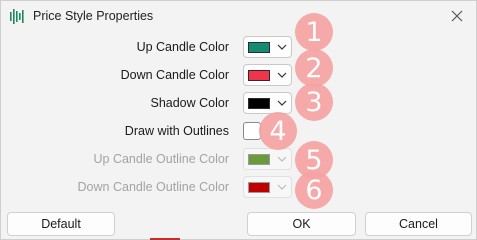 Image resolution: width=477 pixels, height=240 pixels. What do you see at coordinates (314, 68) in the screenshot?
I see `annotation-badge-2: 2` at bounding box center [314, 68].